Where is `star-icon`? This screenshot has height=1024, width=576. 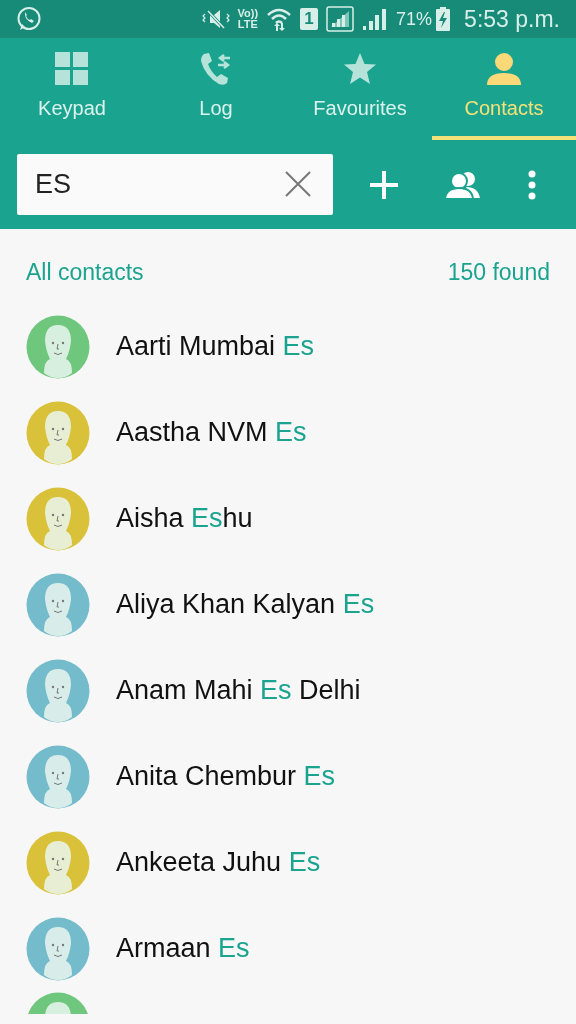
star-icon is located at coordinates (360, 69).